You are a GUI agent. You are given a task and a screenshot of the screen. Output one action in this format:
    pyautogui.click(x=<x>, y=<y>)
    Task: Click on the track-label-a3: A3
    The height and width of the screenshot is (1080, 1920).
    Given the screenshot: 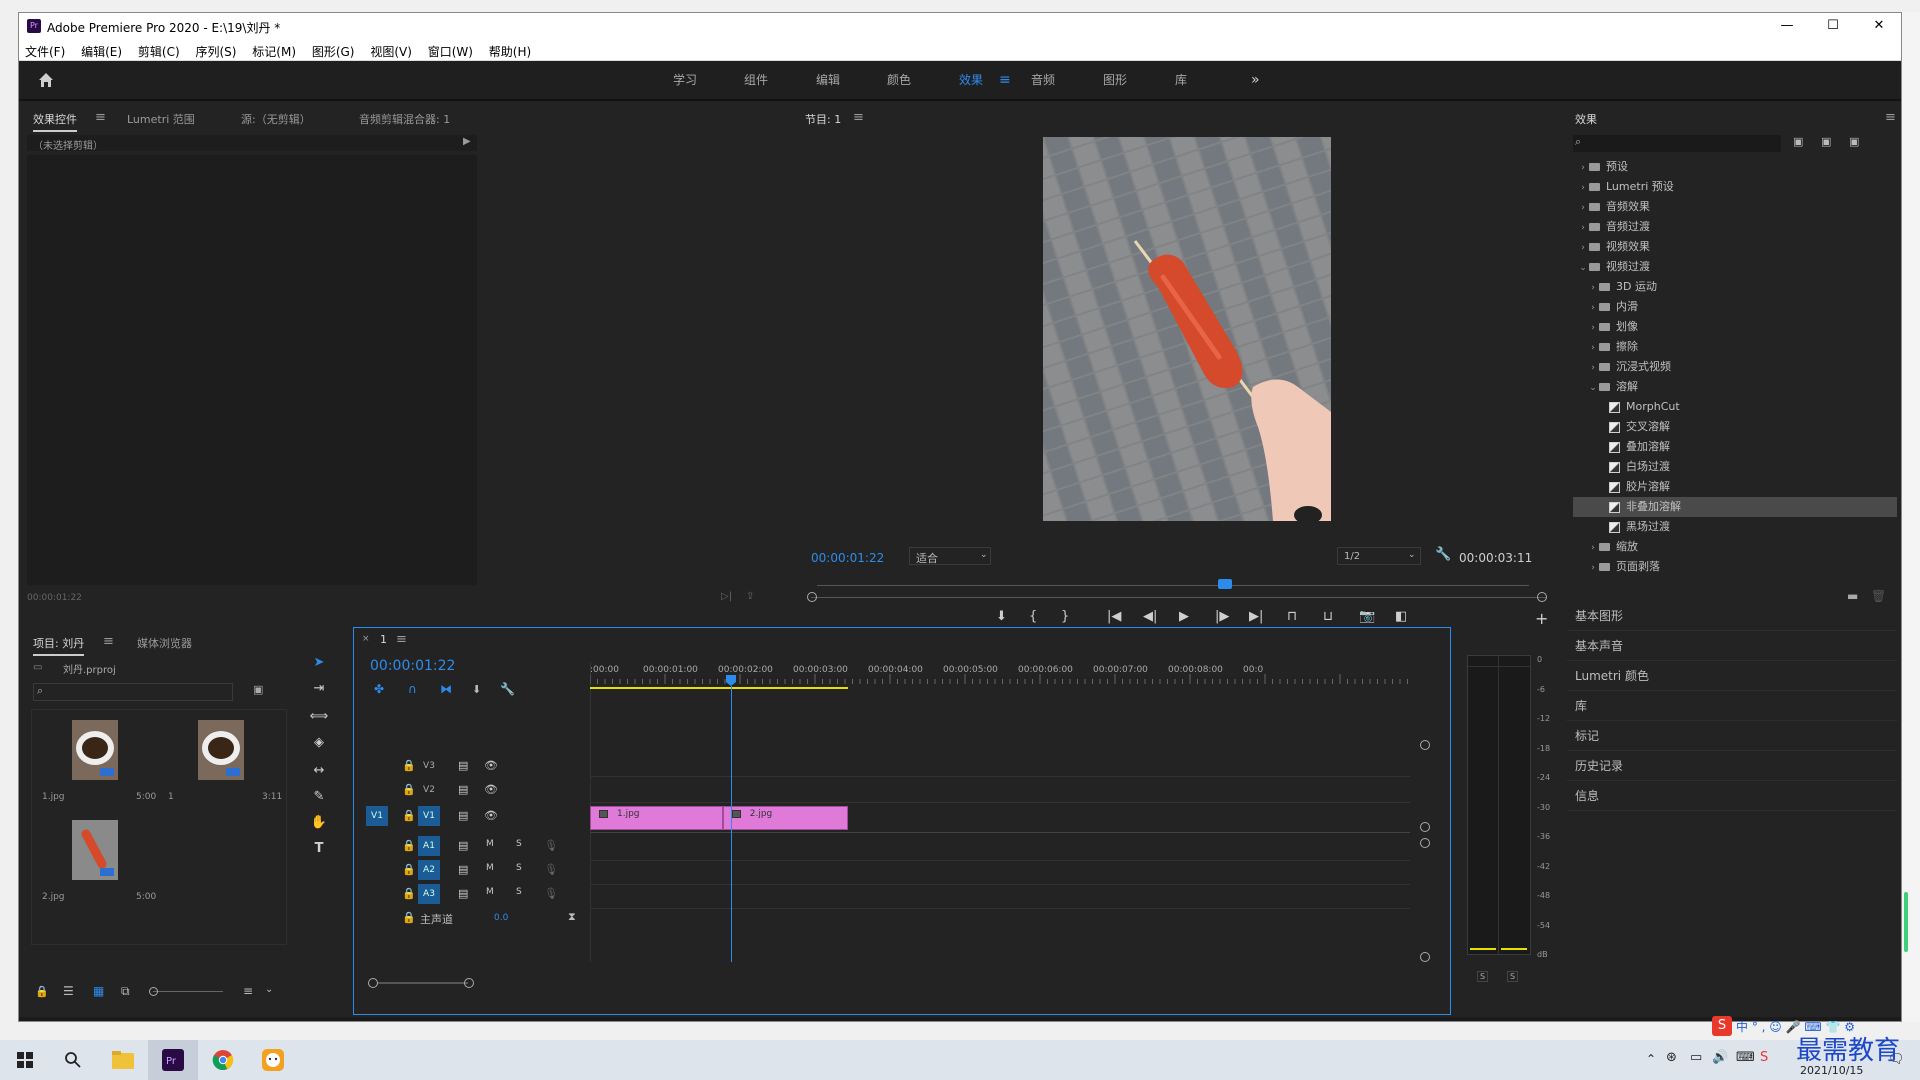 What is the action you would take?
    pyautogui.click(x=429, y=894)
    